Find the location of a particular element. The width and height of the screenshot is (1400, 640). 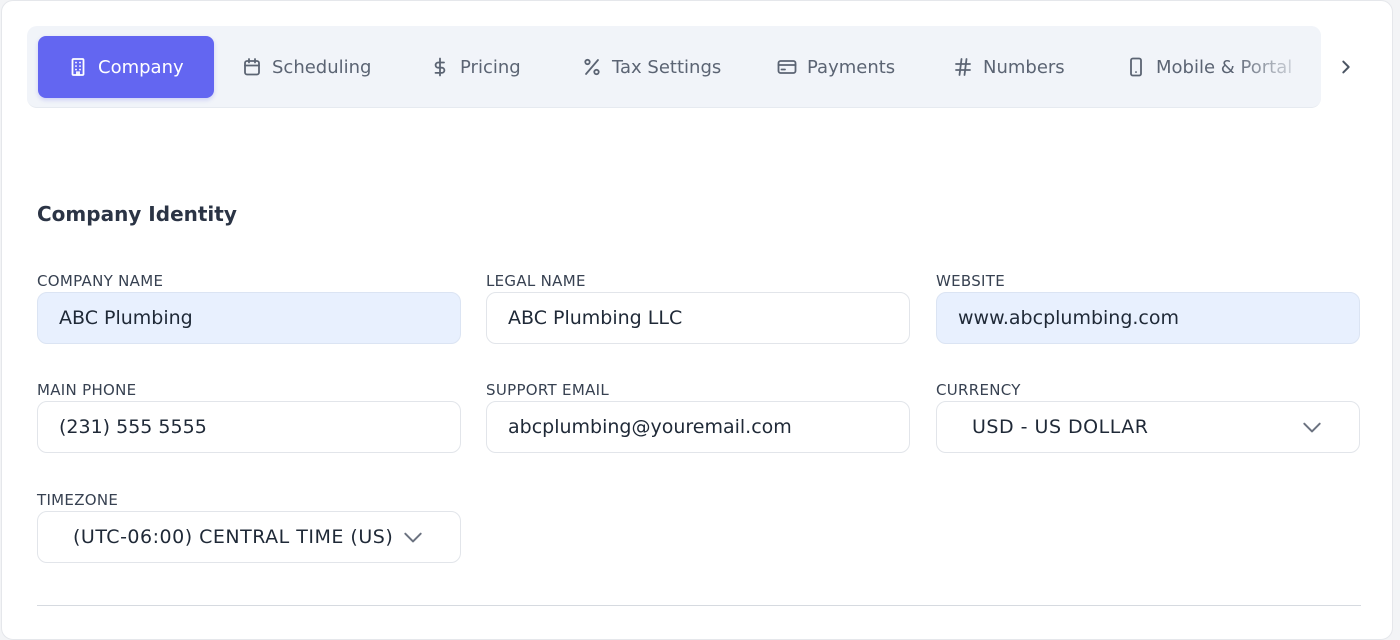

calendar-icon is located at coordinates (252, 67).